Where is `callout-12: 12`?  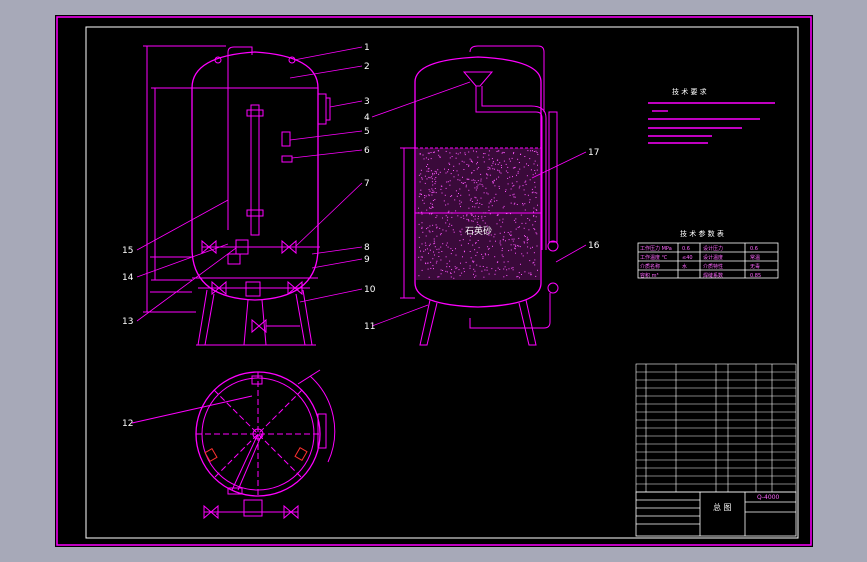
callout-12: 12 is located at coordinates (127, 424).